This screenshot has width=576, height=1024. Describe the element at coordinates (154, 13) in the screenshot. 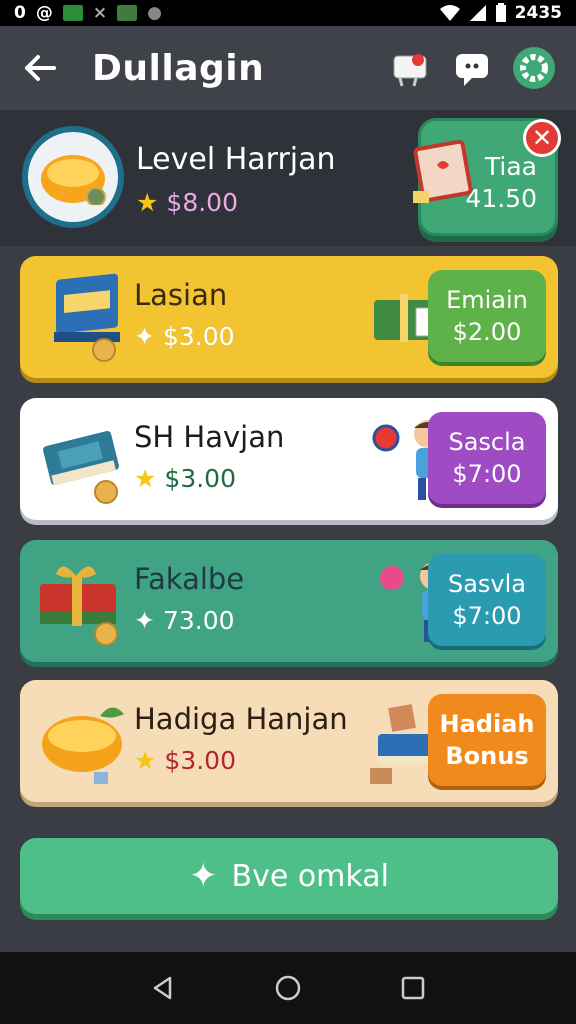

I see `android-icon: ●` at that location.